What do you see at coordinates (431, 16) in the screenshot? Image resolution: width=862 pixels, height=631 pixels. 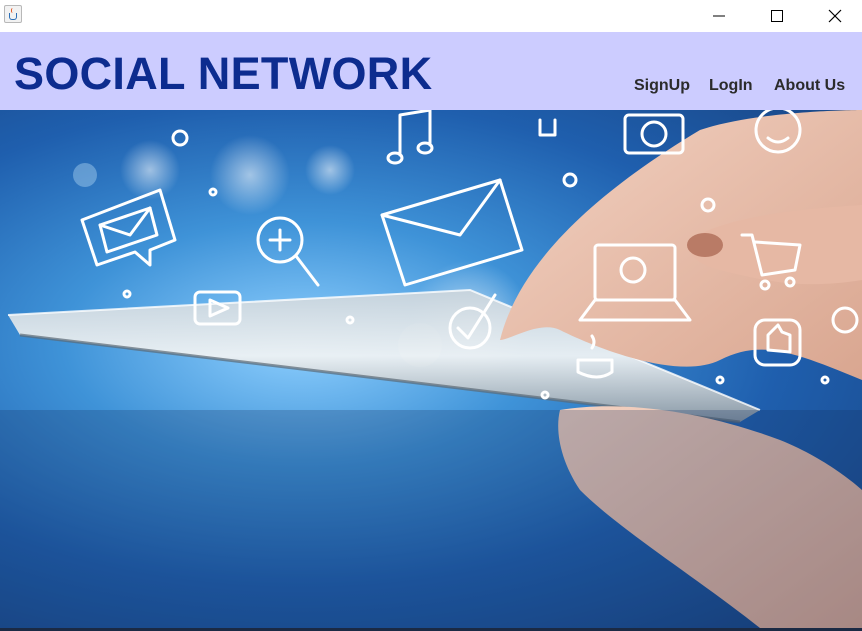 I see `window-title-bar` at bounding box center [431, 16].